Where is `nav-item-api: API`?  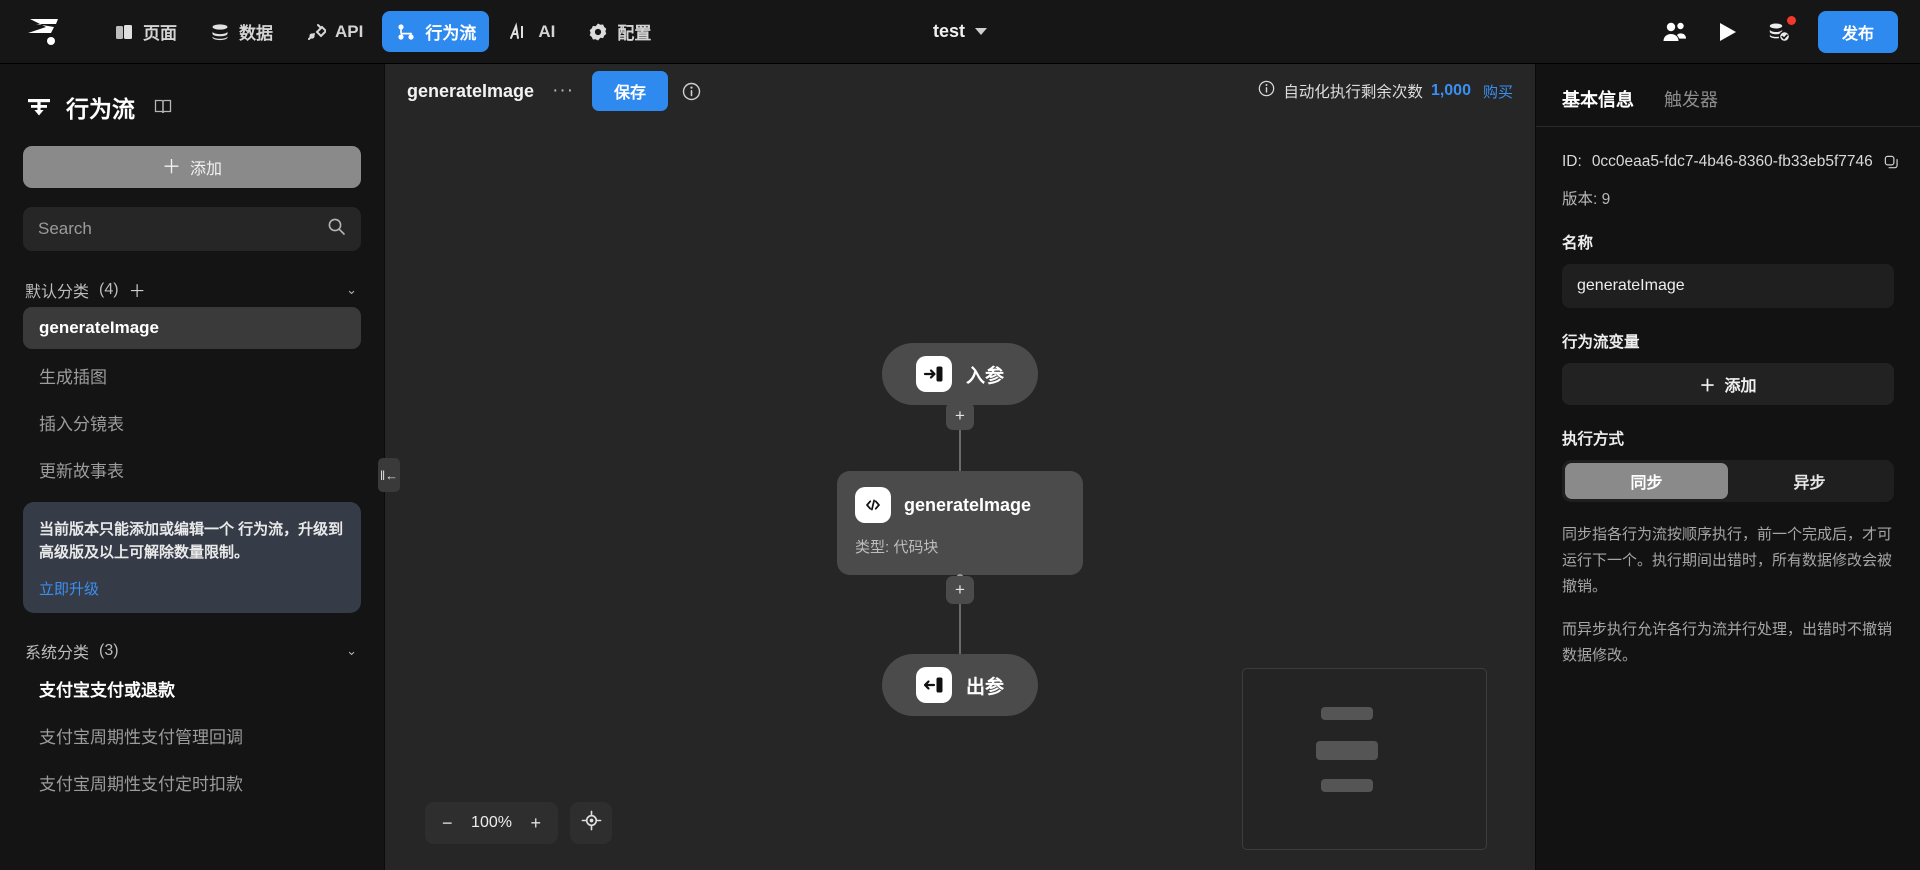
nav-item-api: API is located at coordinates (334, 32).